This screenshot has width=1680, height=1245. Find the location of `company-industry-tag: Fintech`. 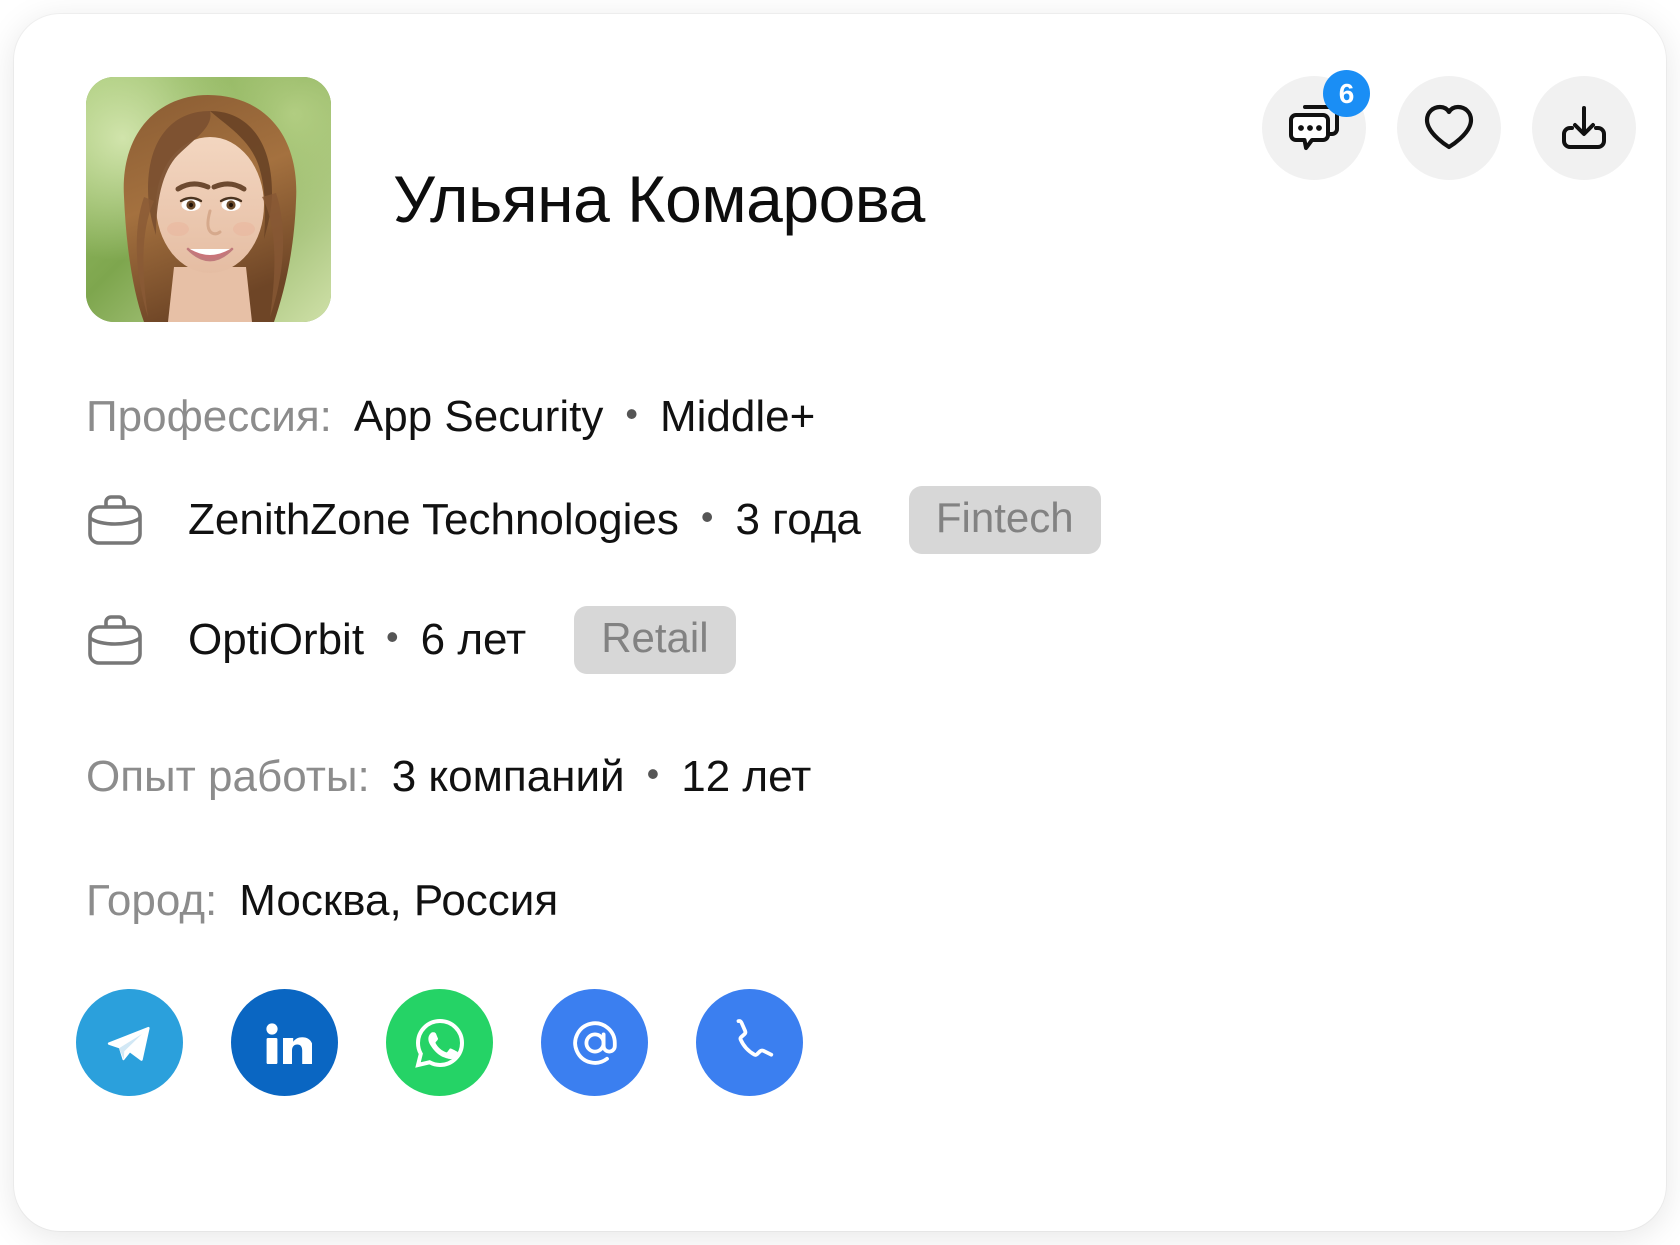

company-industry-tag: Fintech is located at coordinates (1004, 520).